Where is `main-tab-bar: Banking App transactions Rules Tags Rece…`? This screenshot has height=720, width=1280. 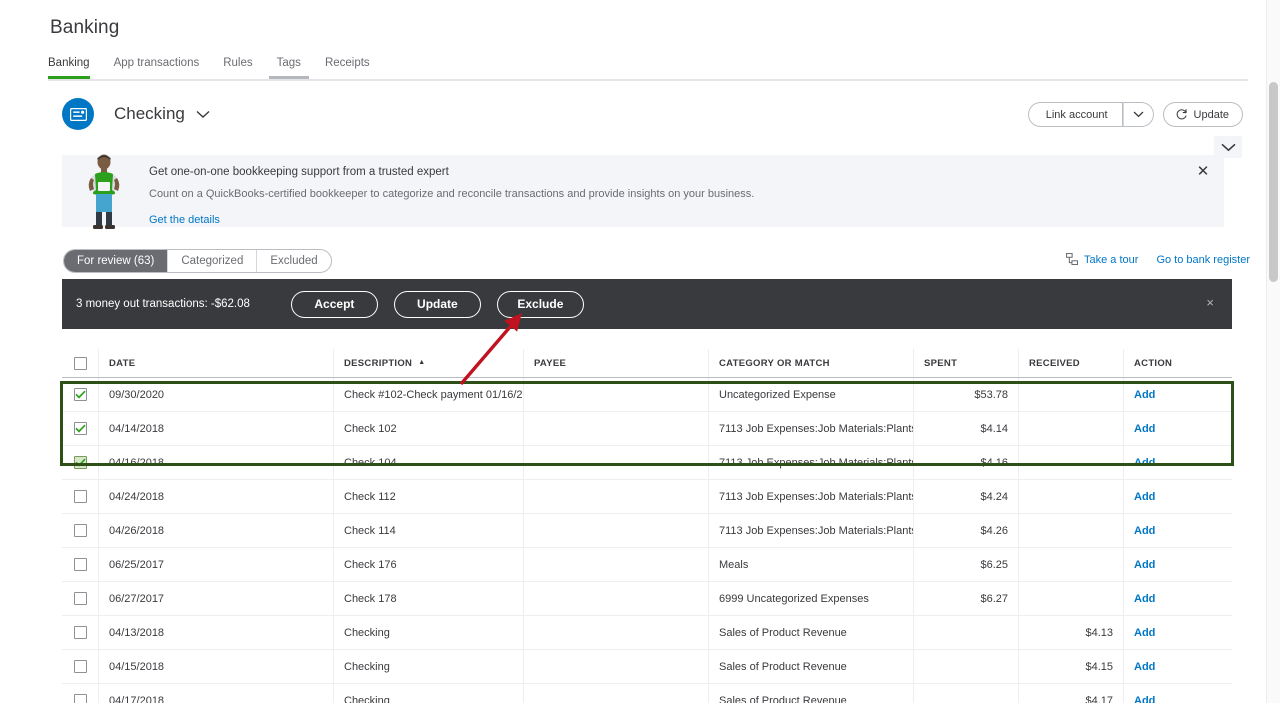
main-tab-bar: Banking App transactions Rules Tags Rece… is located at coordinates (648, 69).